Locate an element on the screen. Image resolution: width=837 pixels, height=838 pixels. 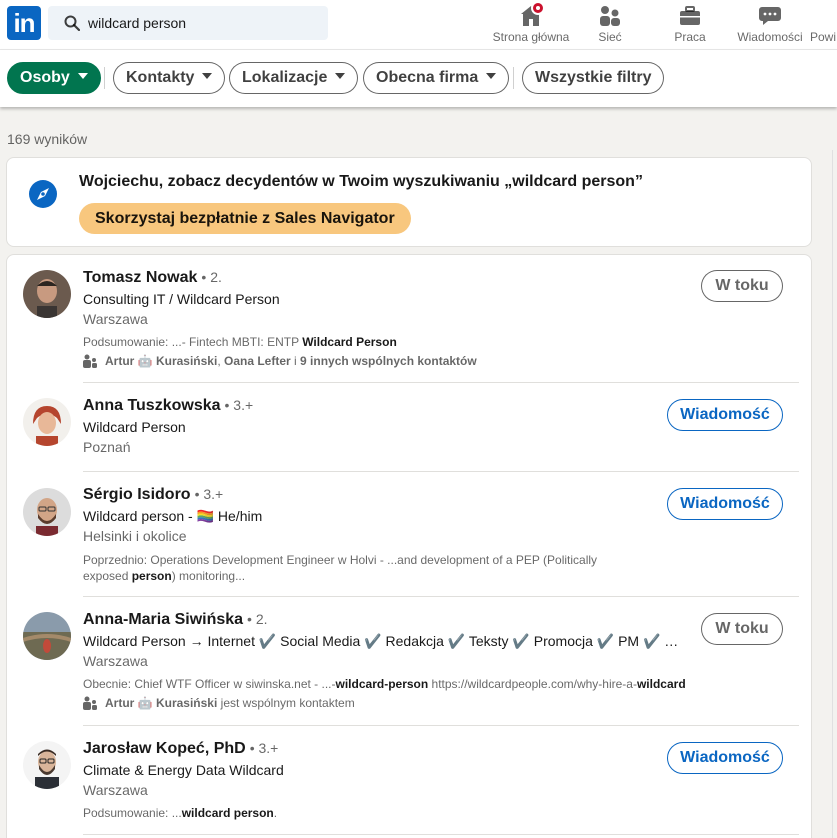
nav-label-jobs: Praca is located at coordinates (690, 37).